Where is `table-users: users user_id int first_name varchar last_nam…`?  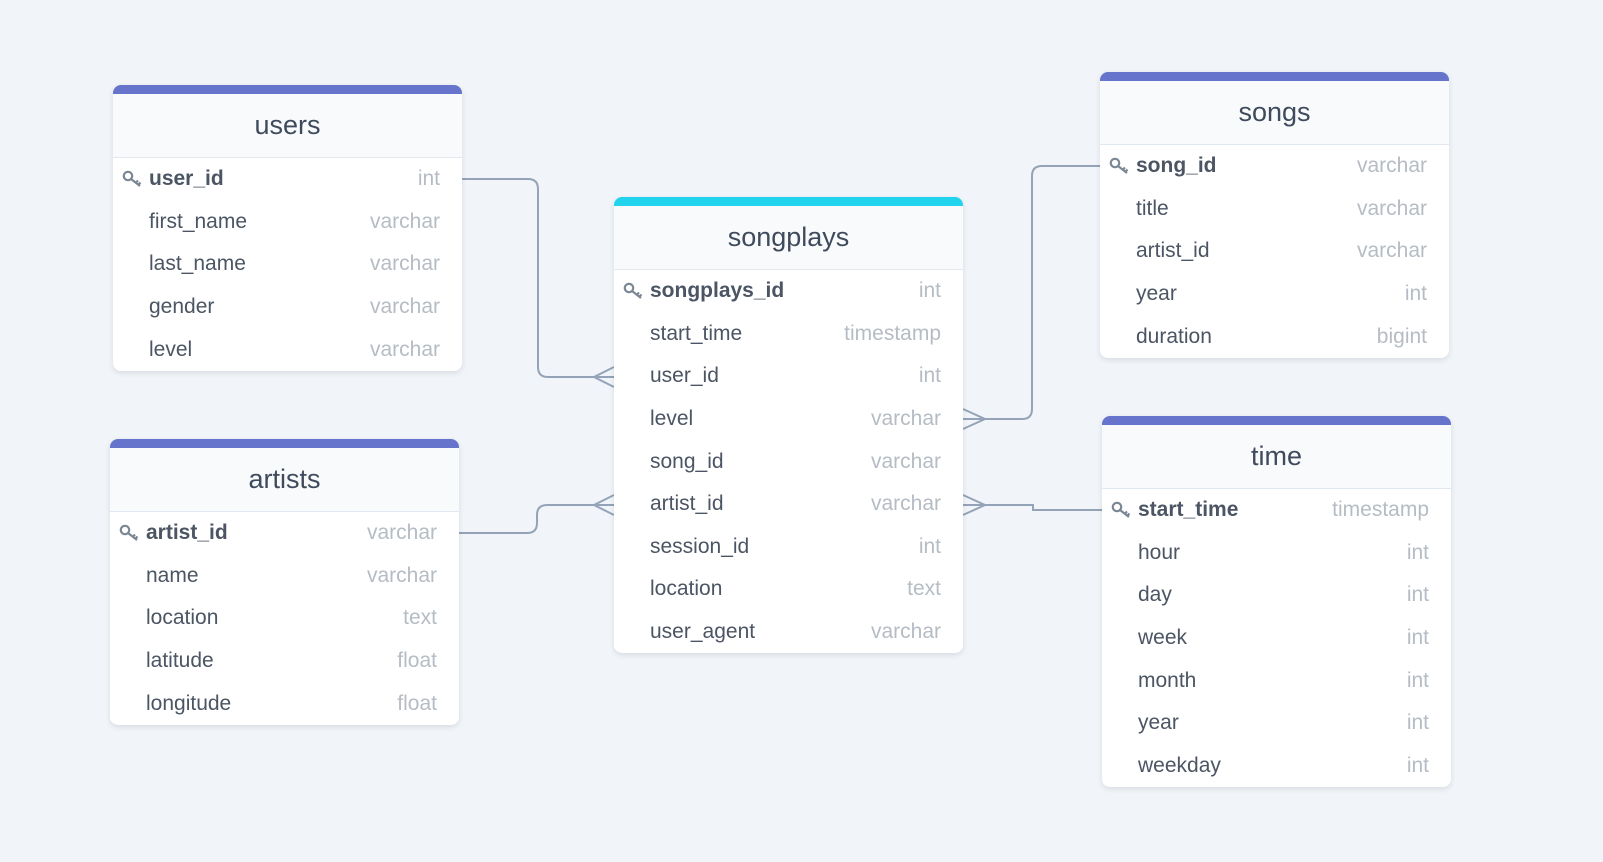 table-users: users user_id int first_name varchar last_nam… is located at coordinates (287, 228).